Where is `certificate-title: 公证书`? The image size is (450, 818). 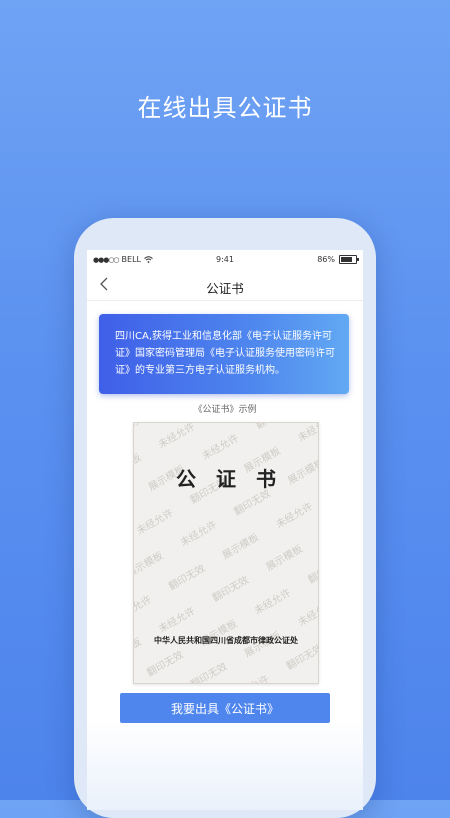 certificate-title: 公证书 is located at coordinates (226, 477).